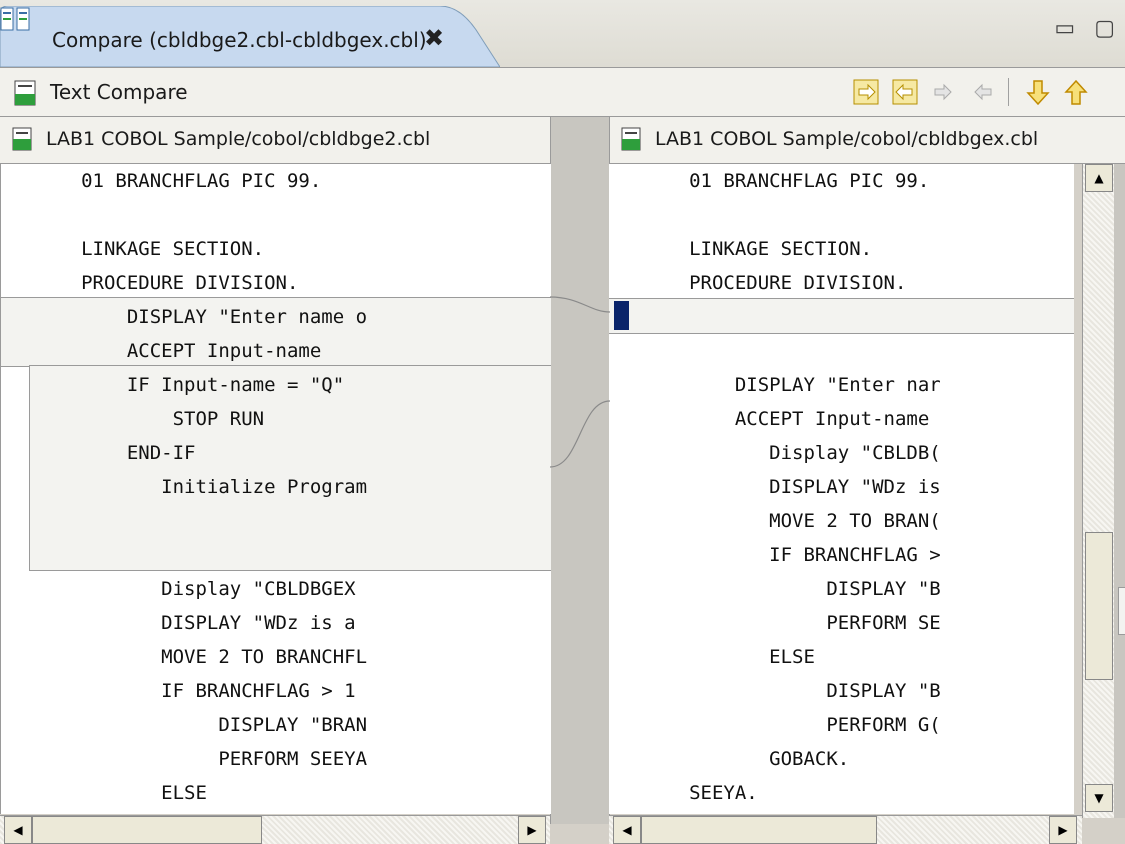 This screenshot has height=844, width=1125. What do you see at coordinates (98, 453) in the screenshot?
I see `code-line: END-IF` at bounding box center [98, 453].